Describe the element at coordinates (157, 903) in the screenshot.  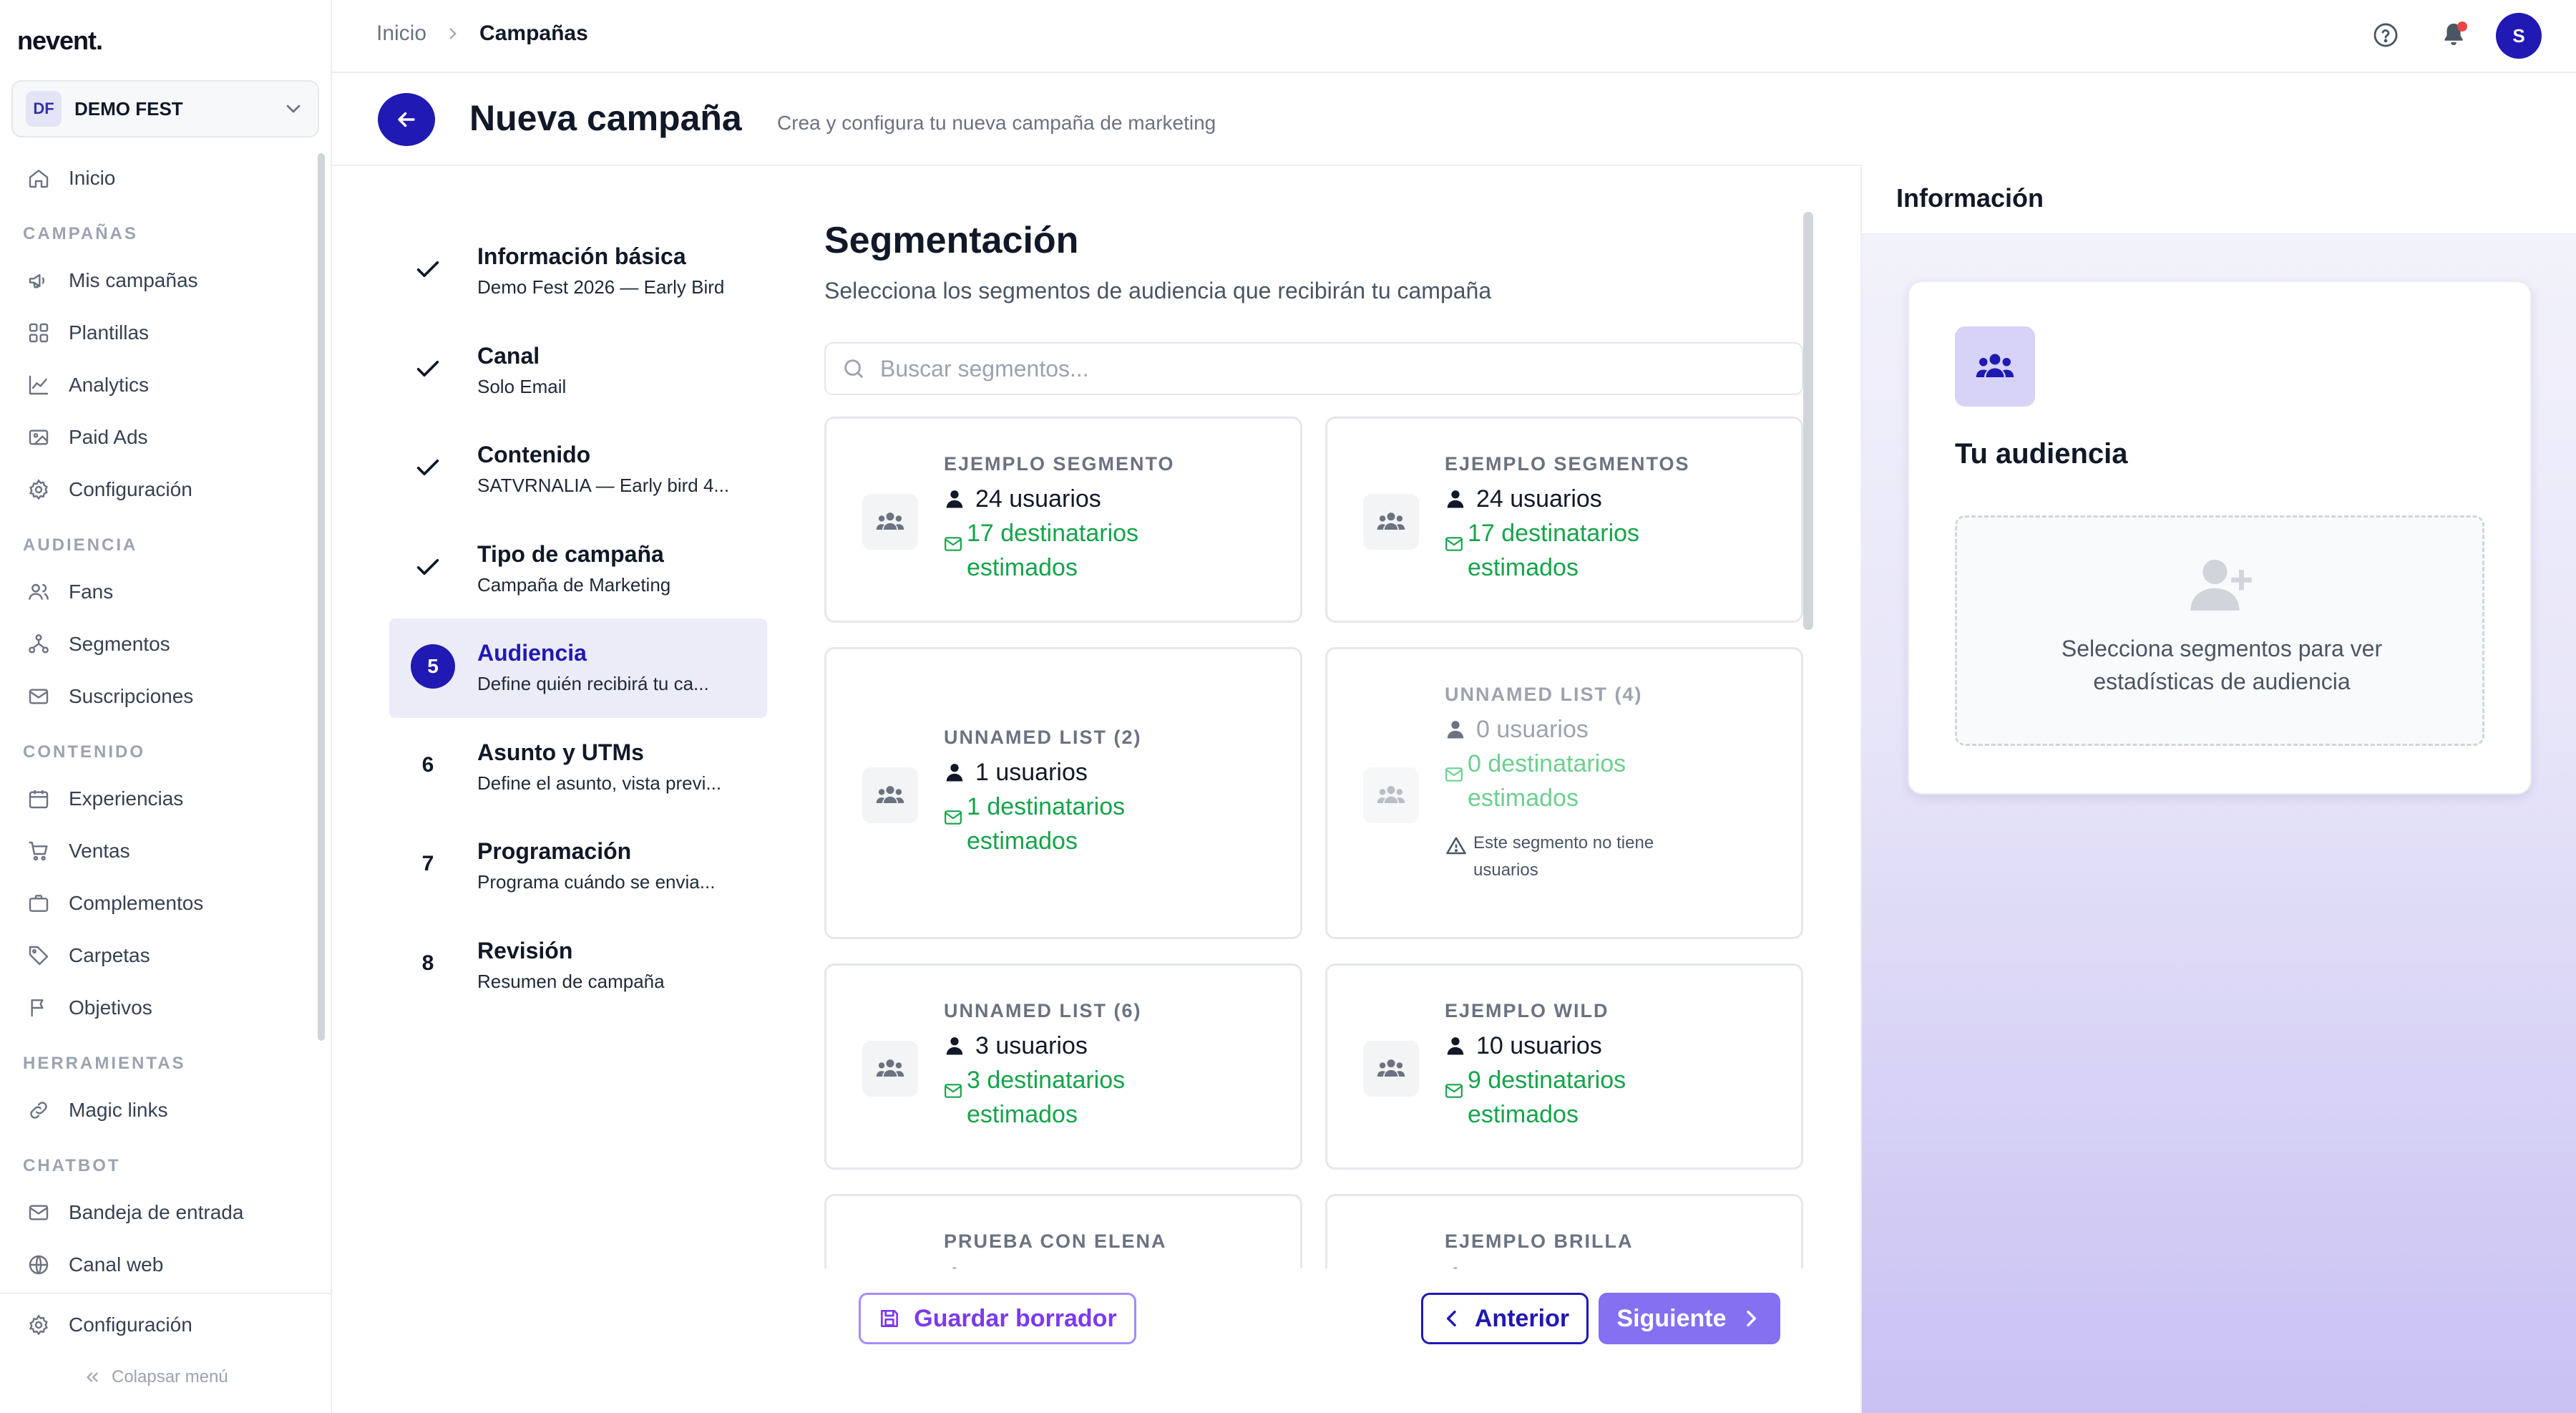
I see `nav-complementos: Complementos` at that location.